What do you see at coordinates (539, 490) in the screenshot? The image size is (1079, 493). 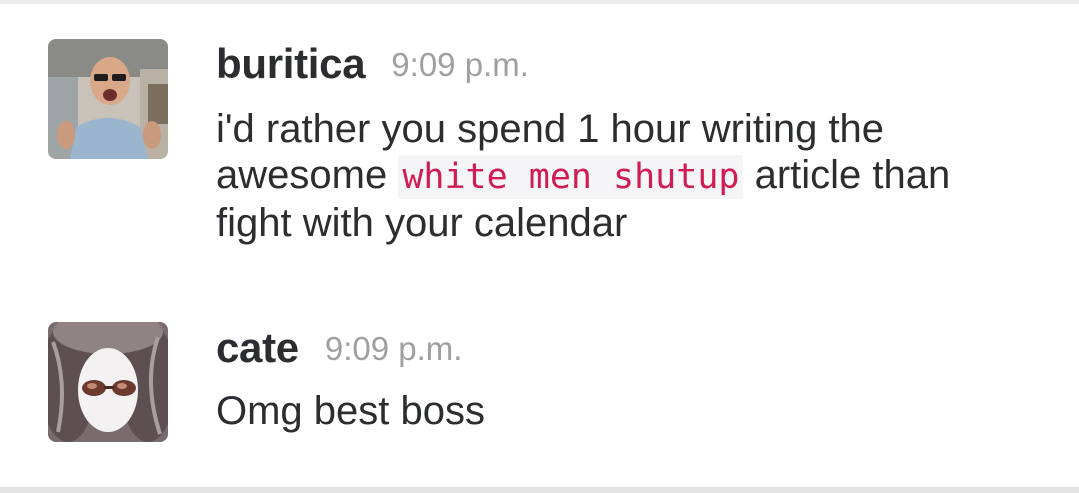 I see `bottom-divider` at bounding box center [539, 490].